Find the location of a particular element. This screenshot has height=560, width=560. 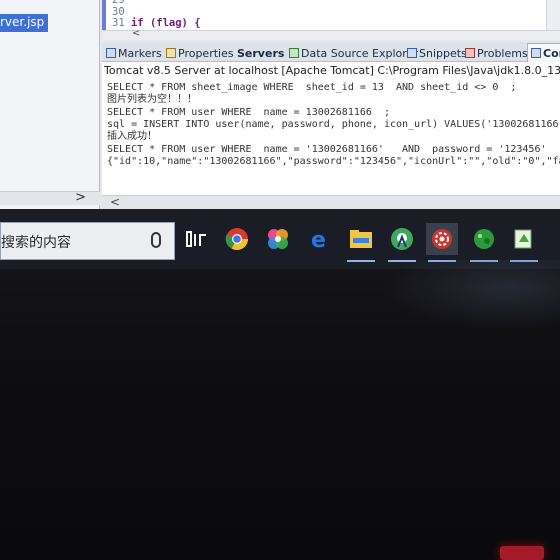

task-view-icon is located at coordinates (197, 239).